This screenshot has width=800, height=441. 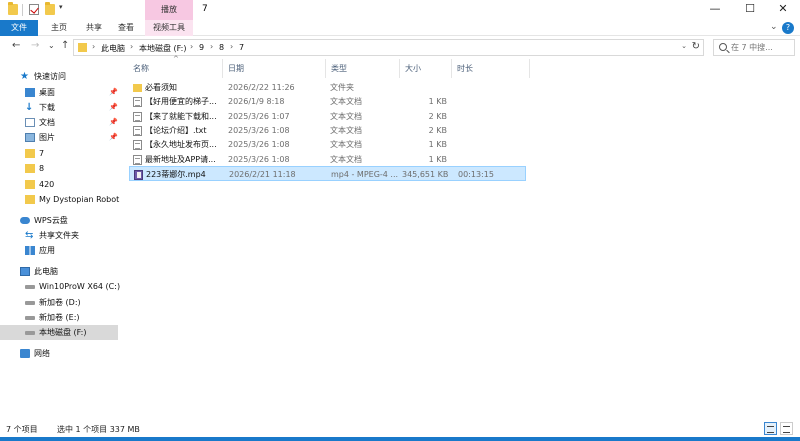 What do you see at coordinates (327, 101) in the screenshot?
I see `file-row: 【好用便宜的梯子... 2026/1/9 8:18 文本文档 1 KB` at bounding box center [327, 101].